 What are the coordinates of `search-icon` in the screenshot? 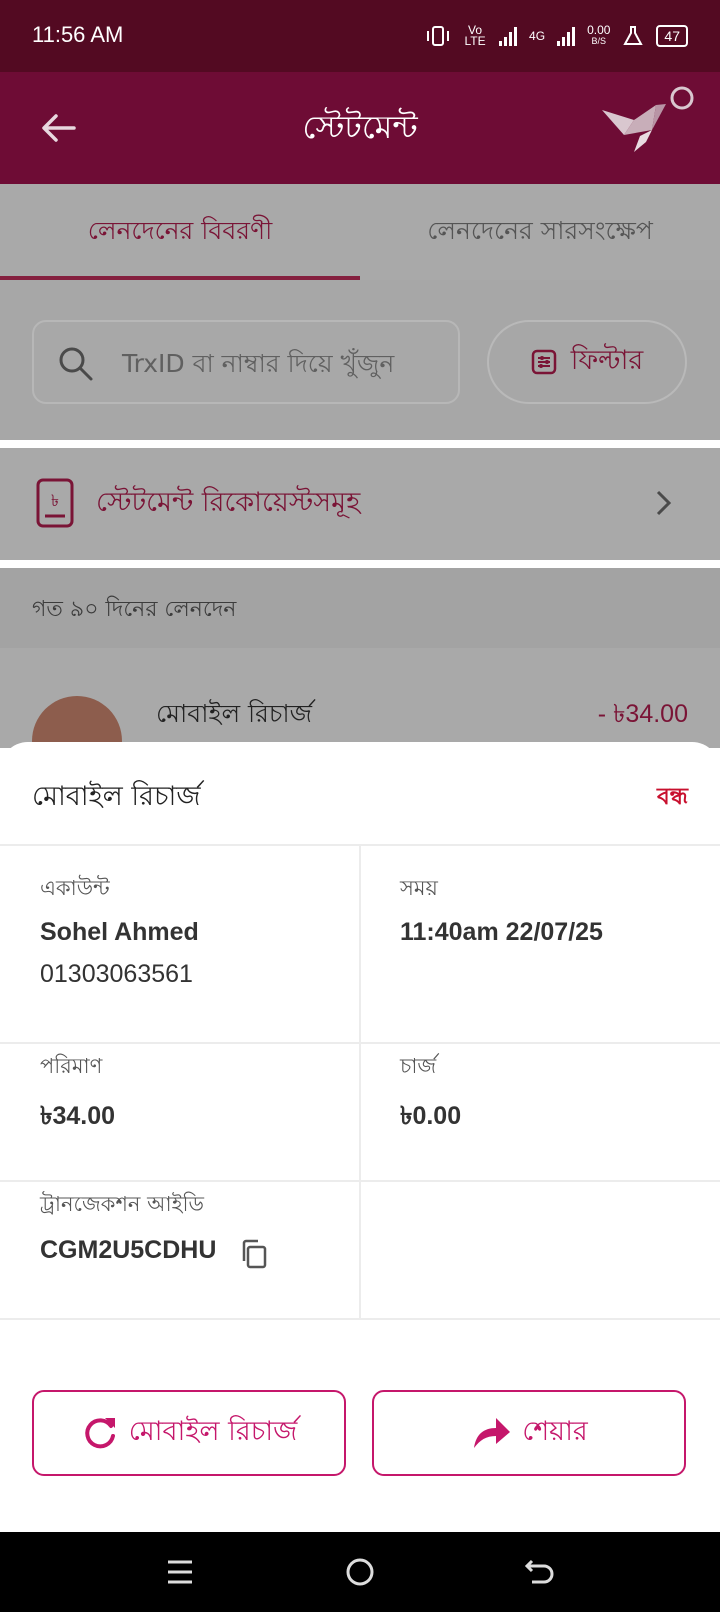 It's located at (76, 364).